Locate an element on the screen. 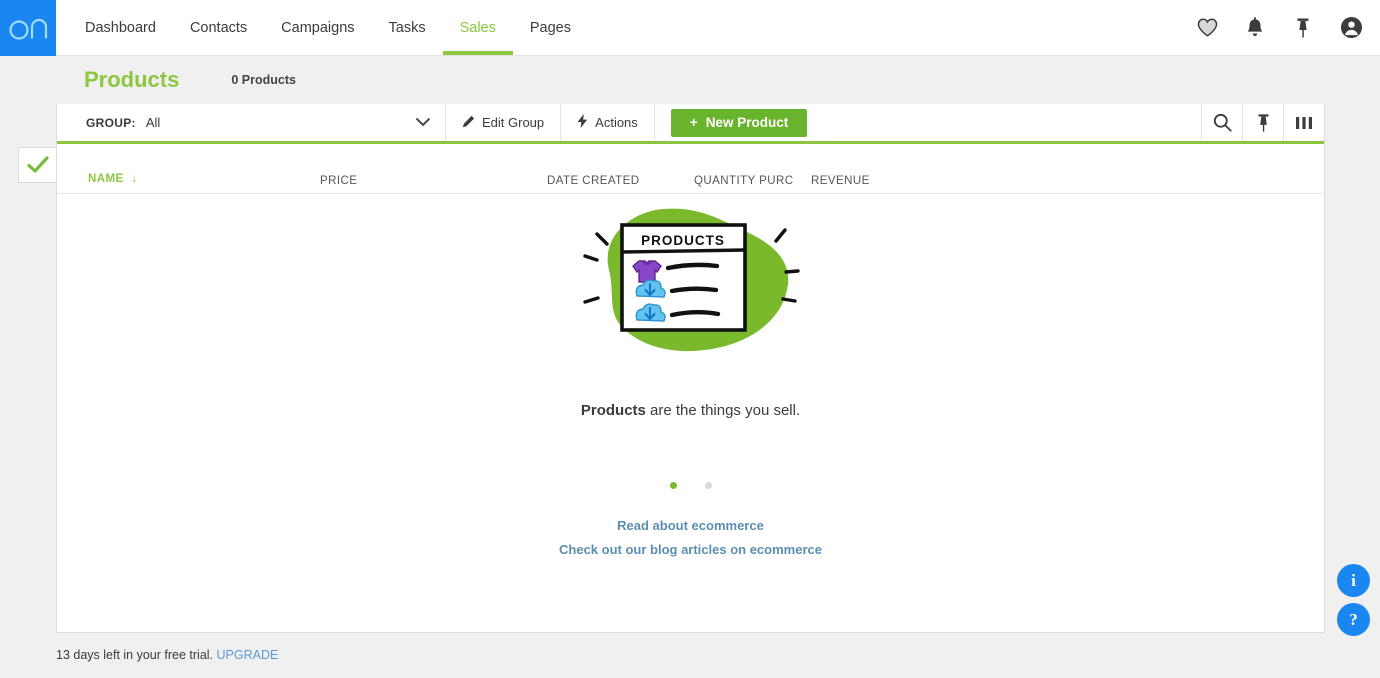 This screenshot has width=1380, height=678. nav-item-sales: Sales is located at coordinates (478, 27).